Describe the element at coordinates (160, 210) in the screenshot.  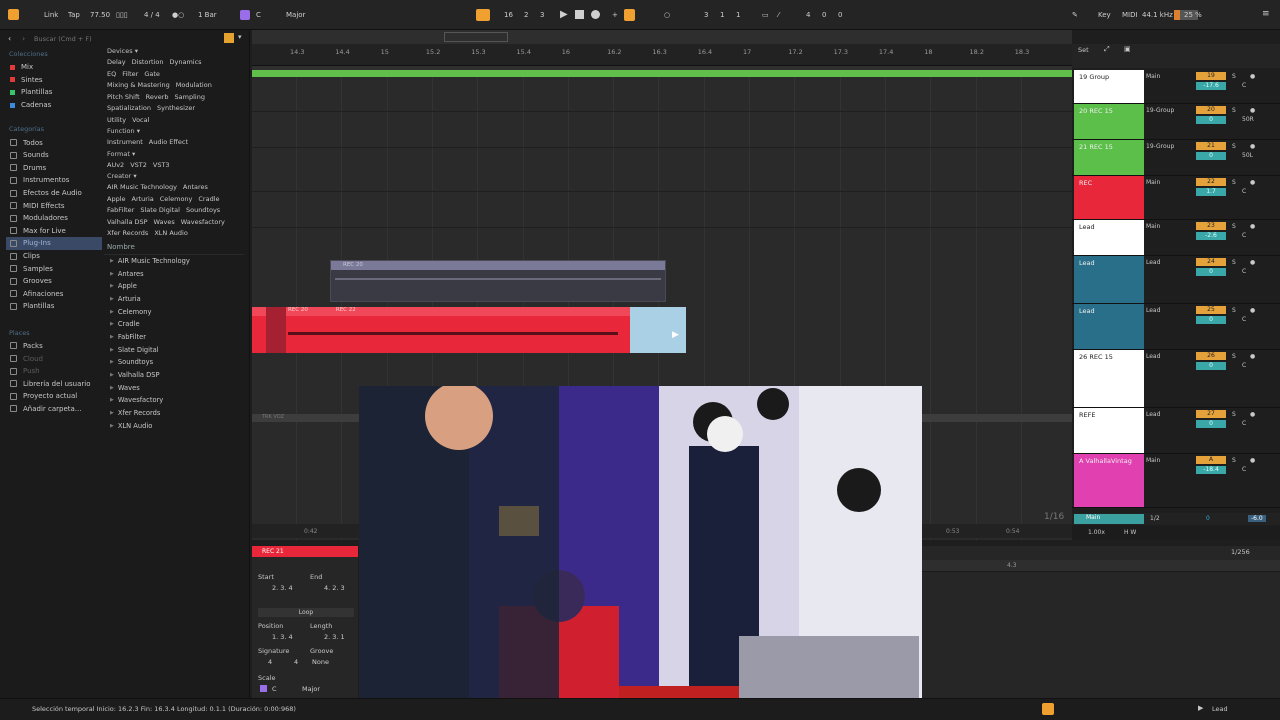
I see `filter-tag: Slate Digital` at that location.